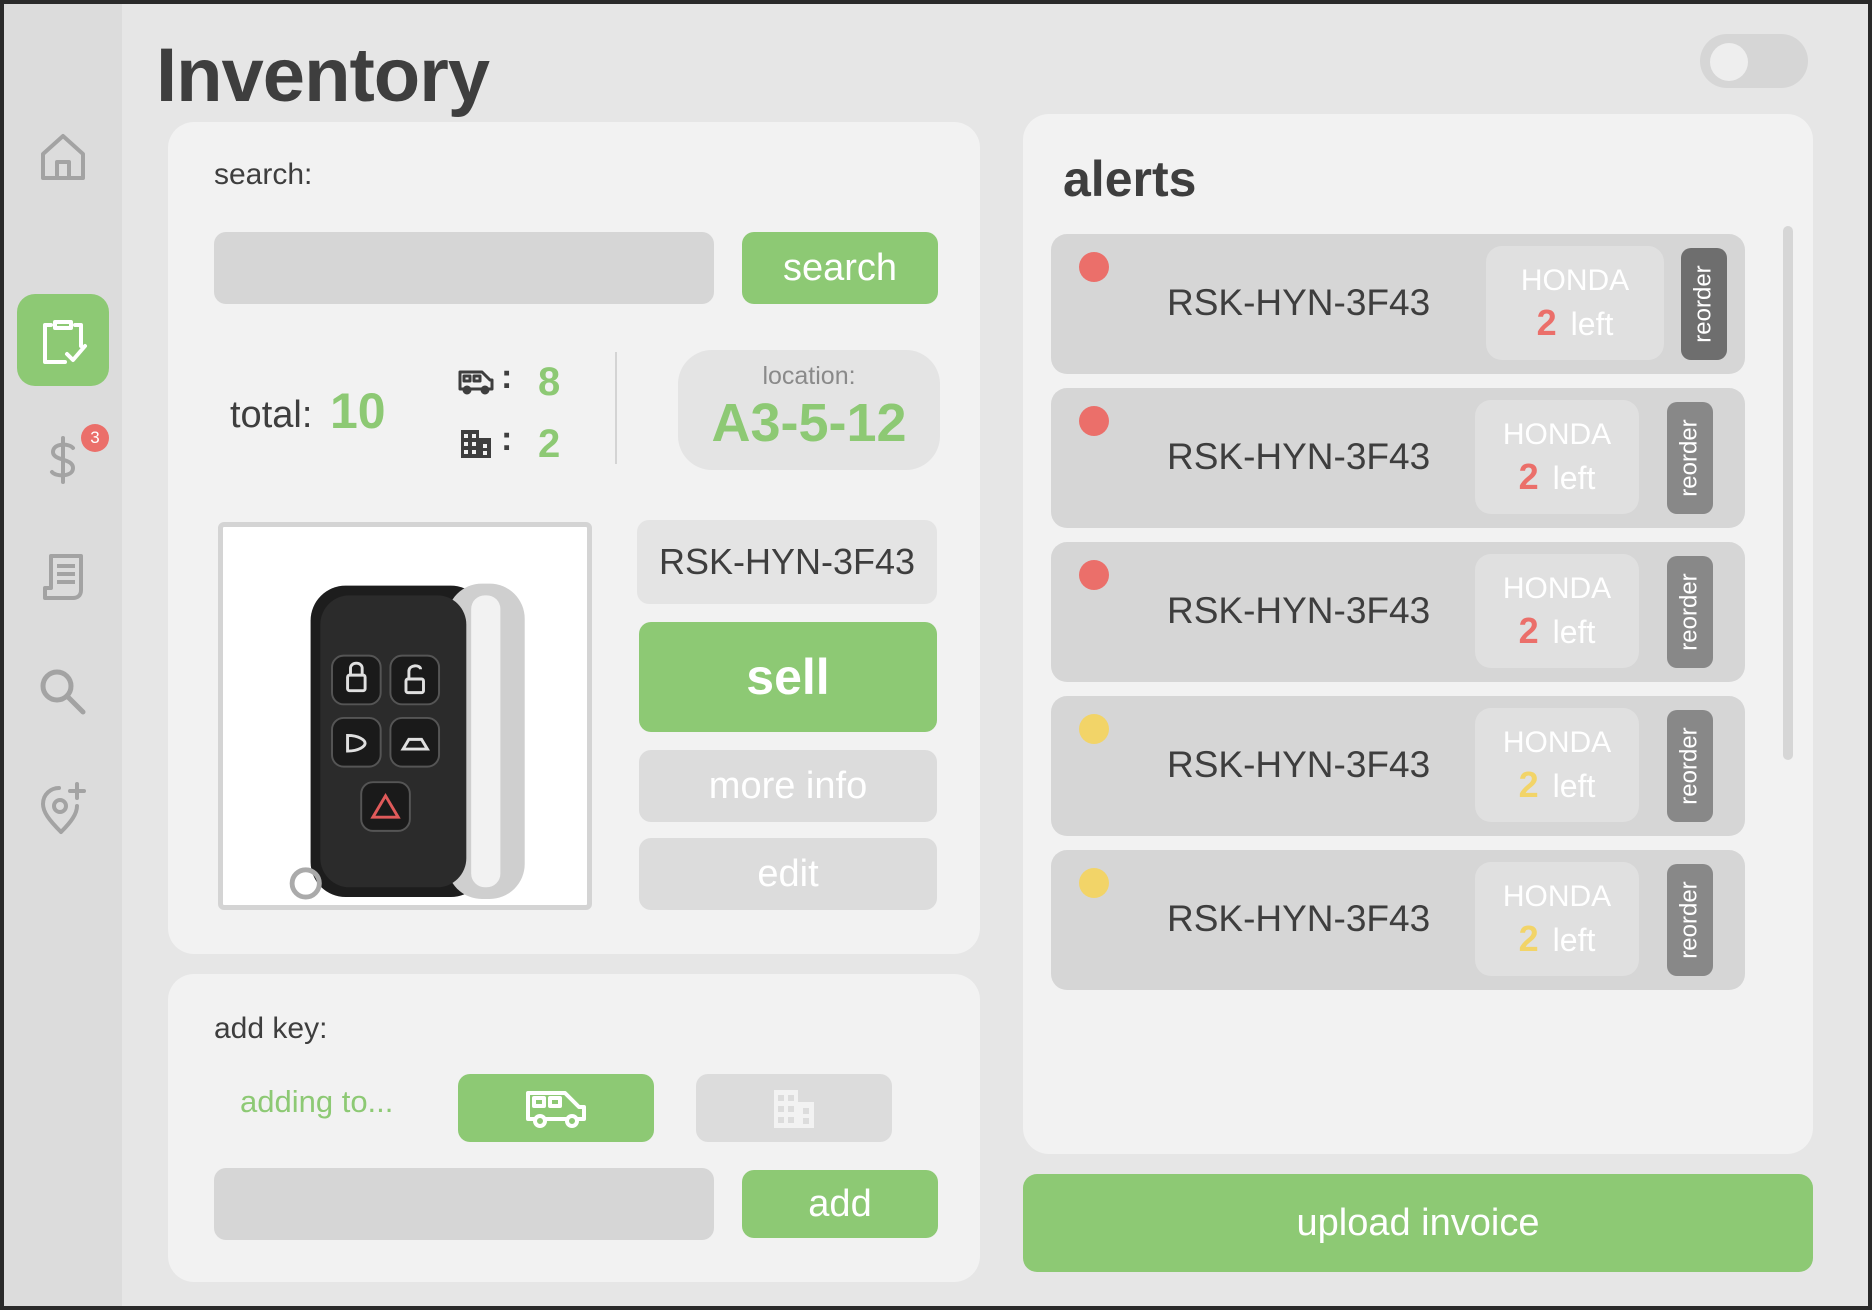  What do you see at coordinates (788, 677) in the screenshot?
I see `sell-button: sell` at bounding box center [788, 677].